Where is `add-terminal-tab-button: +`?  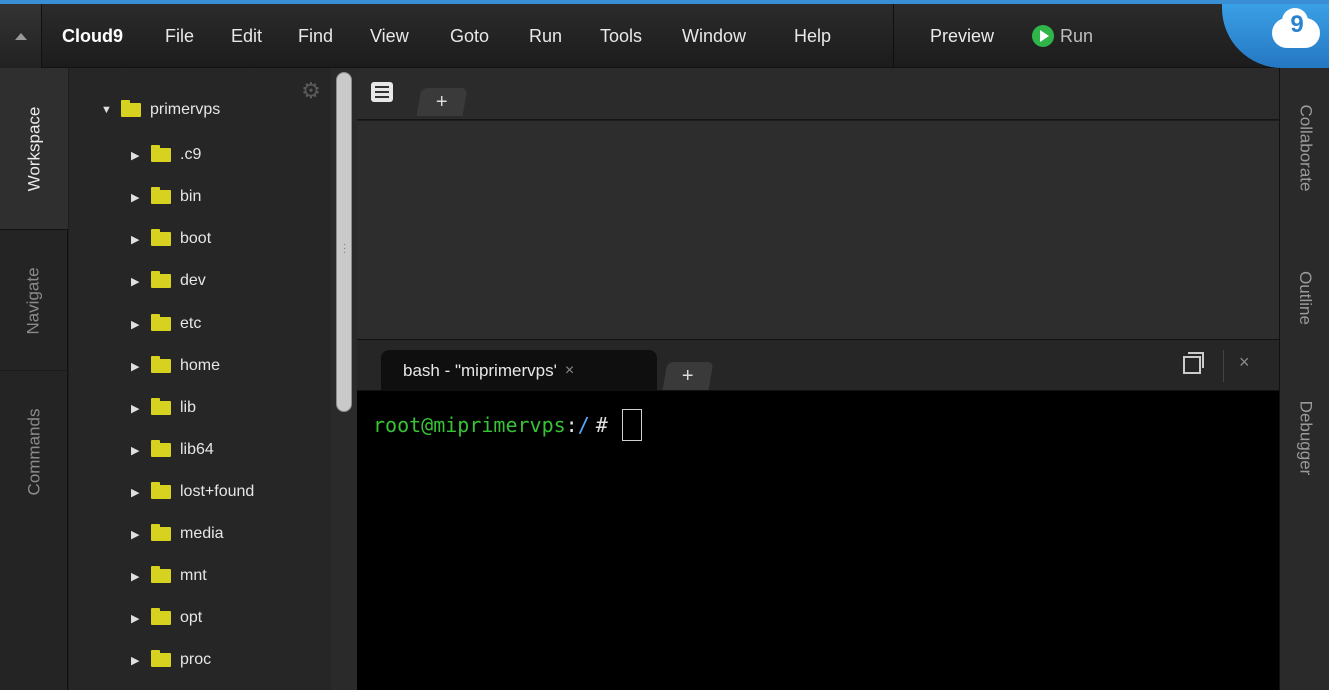 add-terminal-tab-button: + is located at coordinates (688, 376).